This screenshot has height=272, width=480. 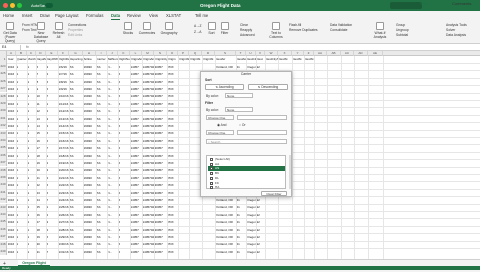 What do you see at coordinates (251, 237) in the screenshot?
I see `cell: Oregon` at bounding box center [251, 237].